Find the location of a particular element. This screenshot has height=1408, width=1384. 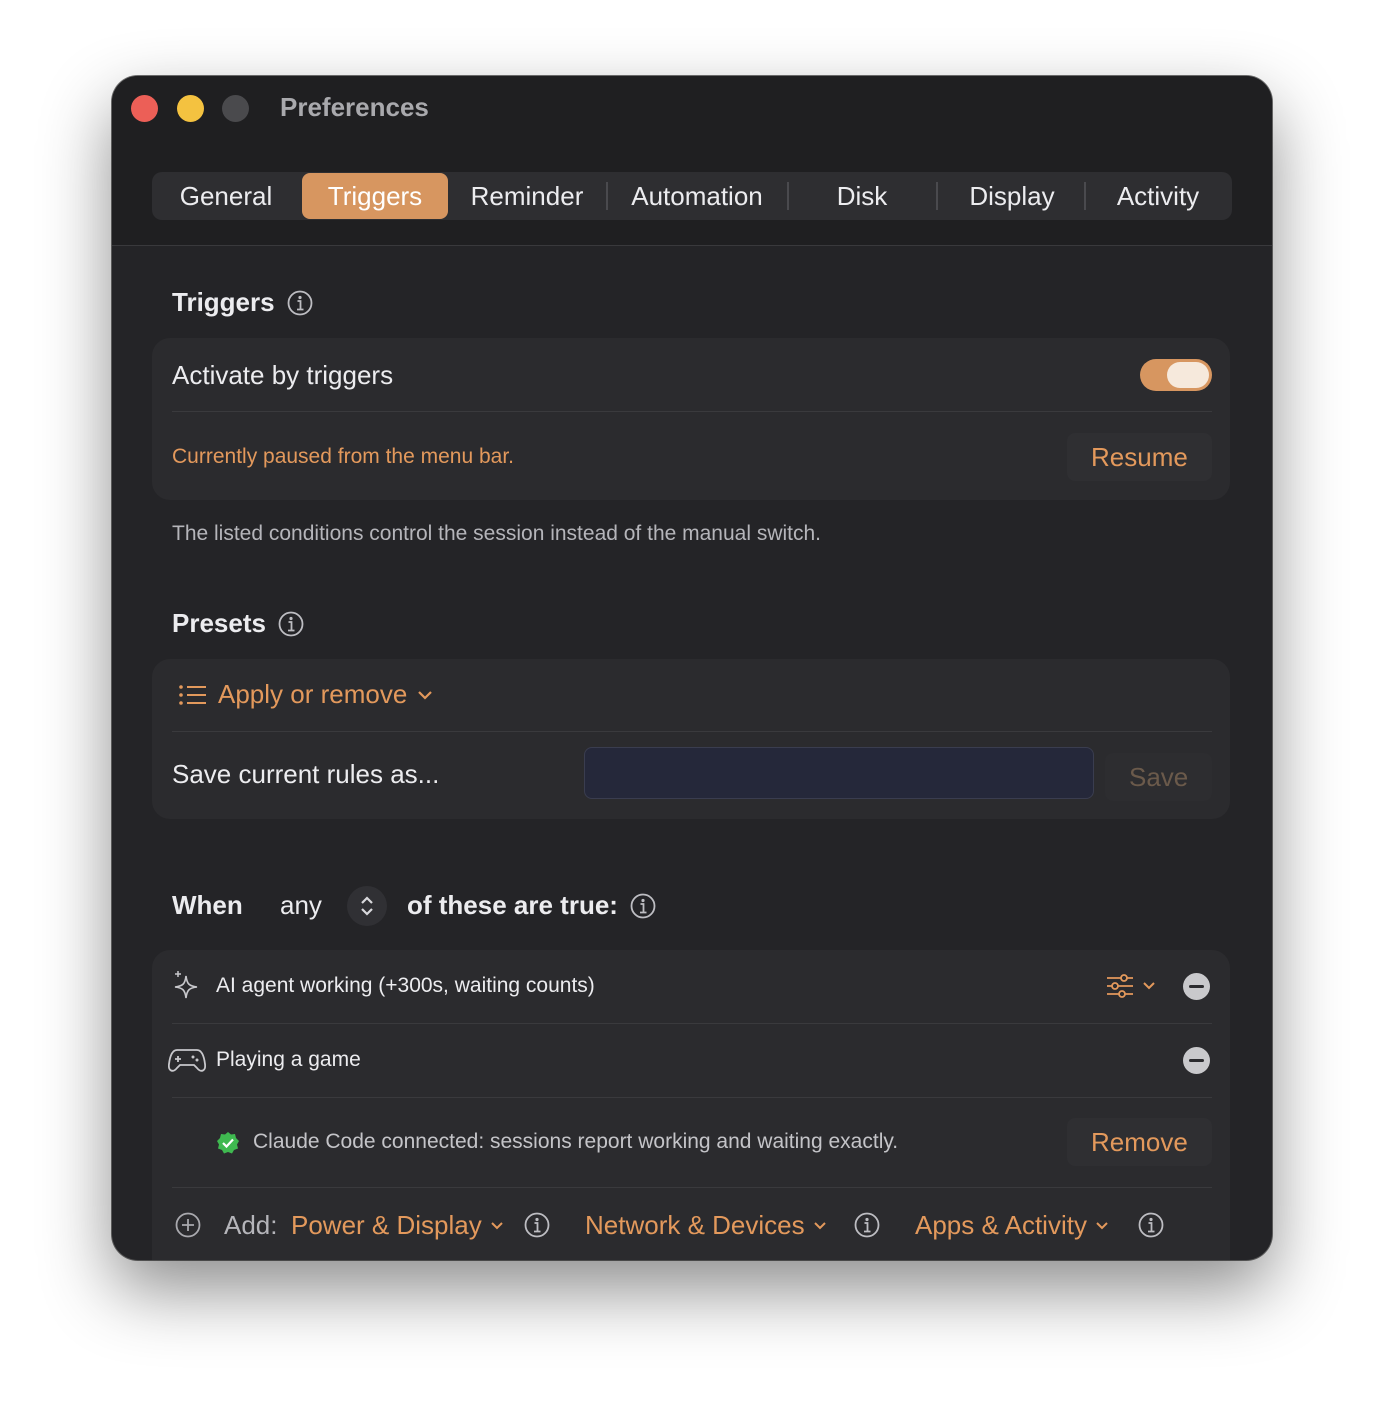

add-apps-activity-menu: Apps & Activity is located at coordinates (1012, 1225).